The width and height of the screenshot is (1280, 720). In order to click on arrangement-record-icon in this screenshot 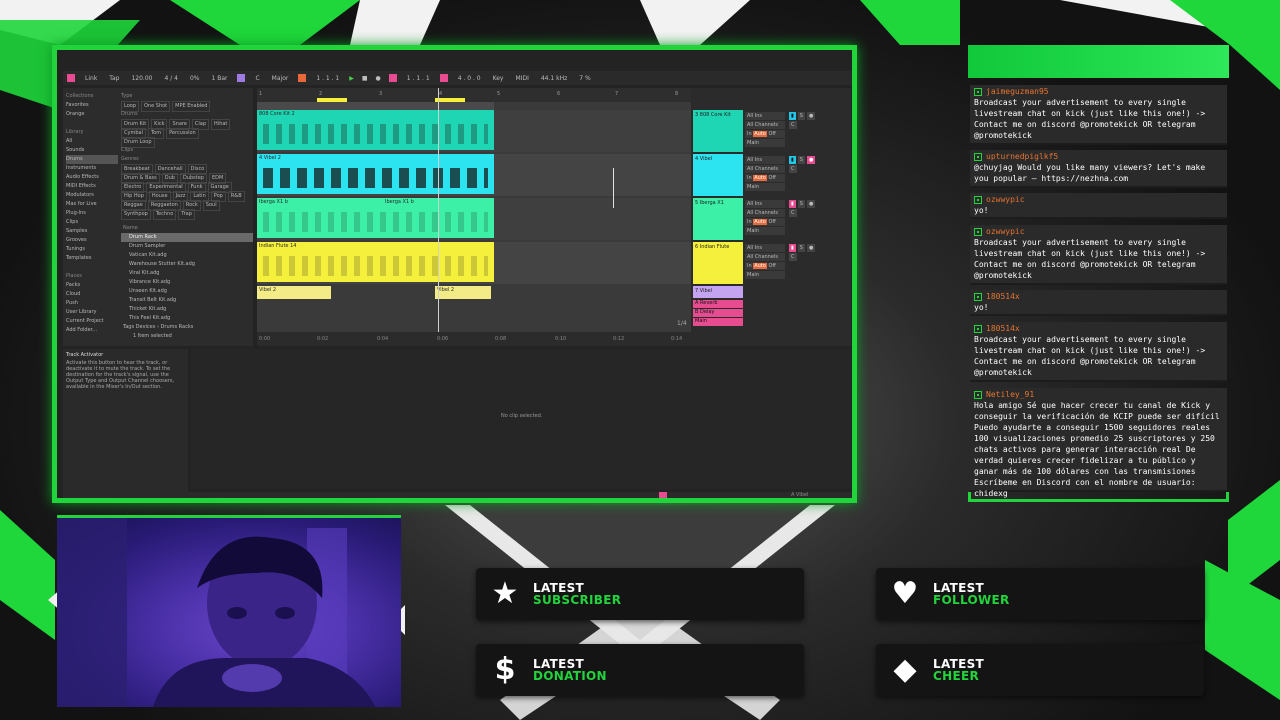, I will do `click(302, 78)`.